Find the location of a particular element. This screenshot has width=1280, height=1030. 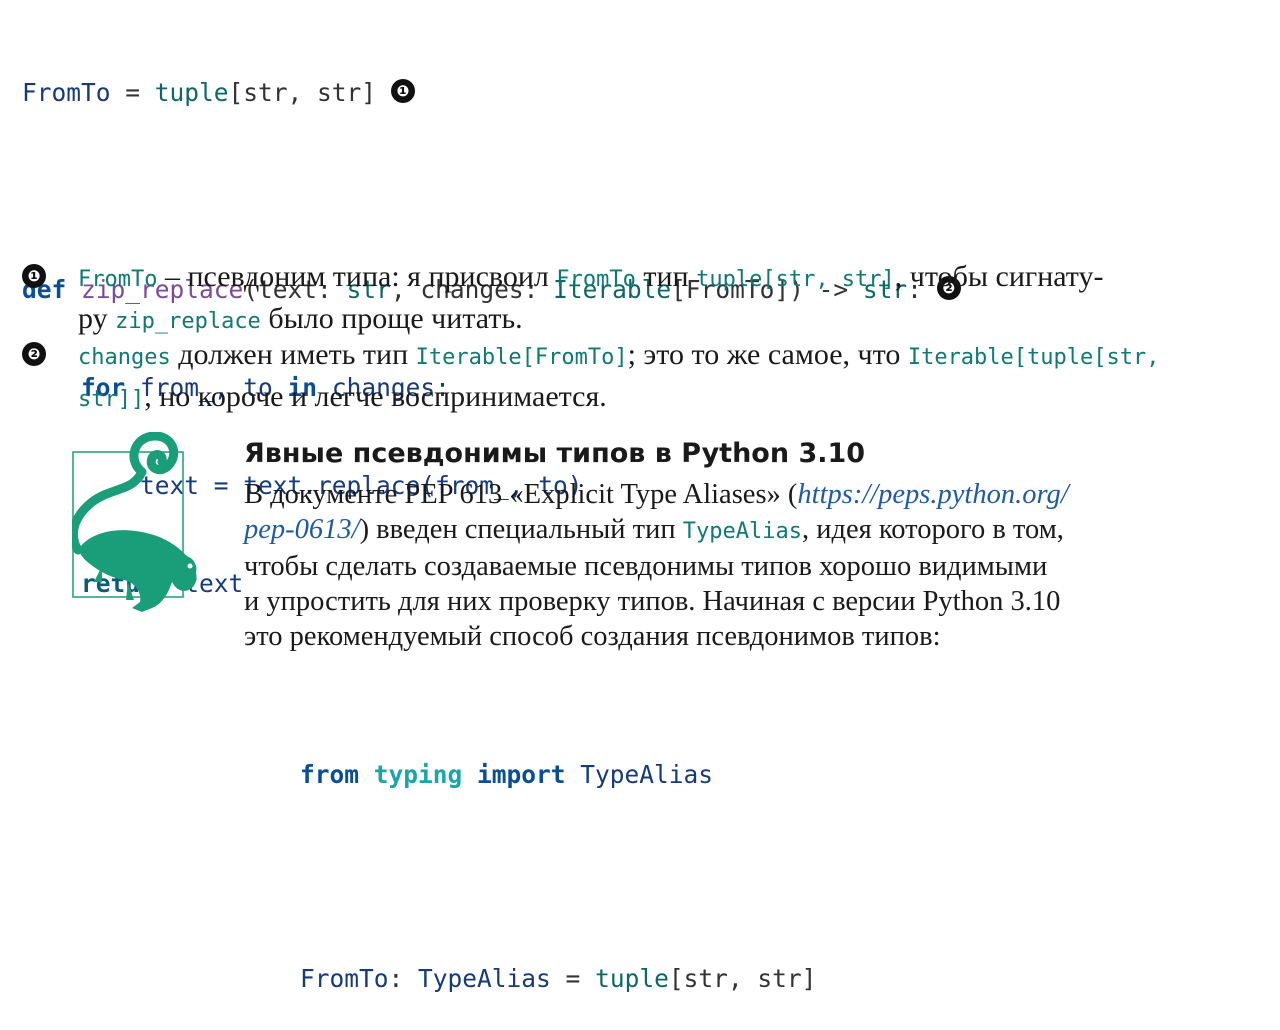

inline-code: Iterable[FromTo] is located at coordinates (521, 357).